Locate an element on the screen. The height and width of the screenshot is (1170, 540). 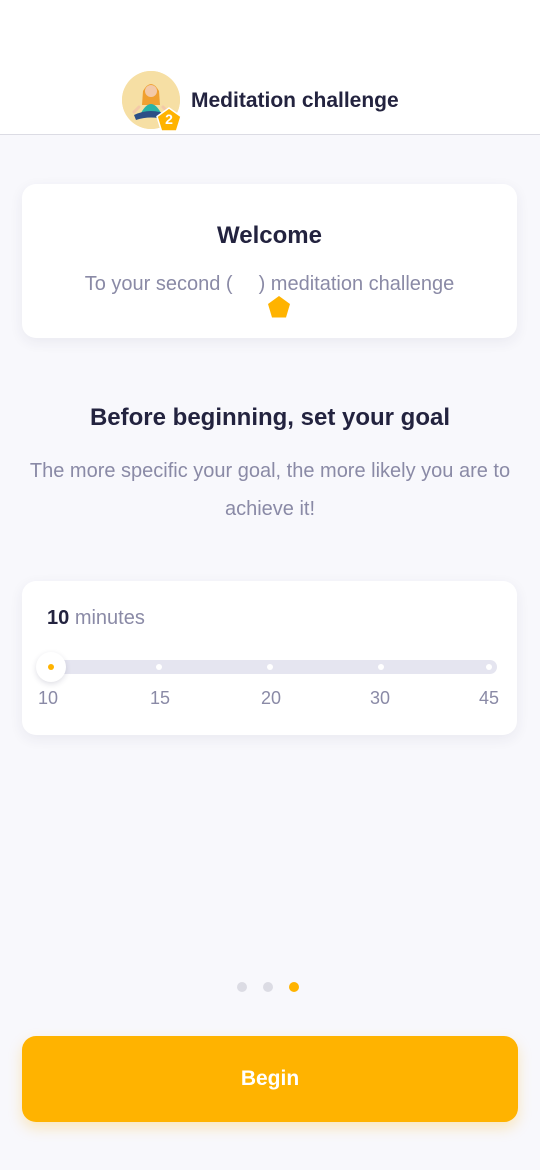
level-number: 2 is located at coordinates (169, 119).